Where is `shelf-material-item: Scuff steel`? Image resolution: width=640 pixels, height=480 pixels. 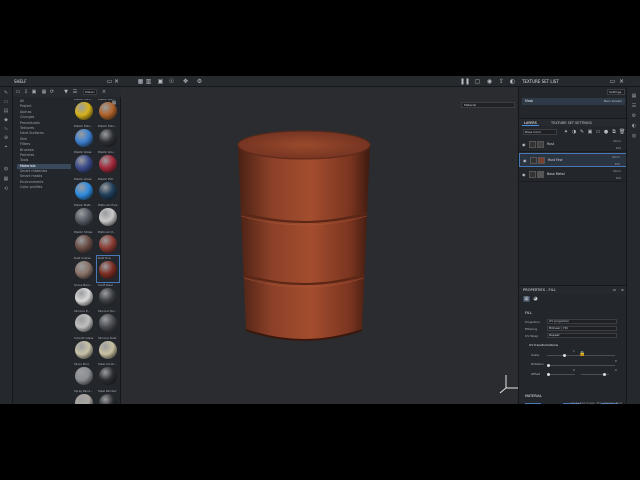 shelf-material-item: Scuff steel is located at coordinates (108, 296).